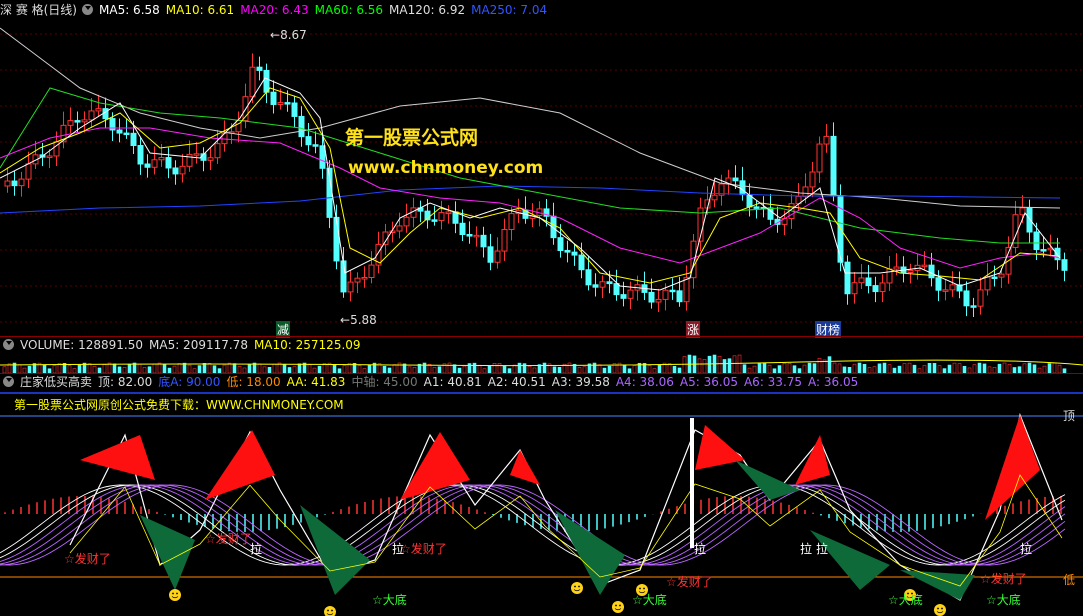 The width and height of the screenshot is (1083, 616). What do you see at coordinates (940, 610) in the screenshot?
I see `smiley-face` at bounding box center [940, 610].